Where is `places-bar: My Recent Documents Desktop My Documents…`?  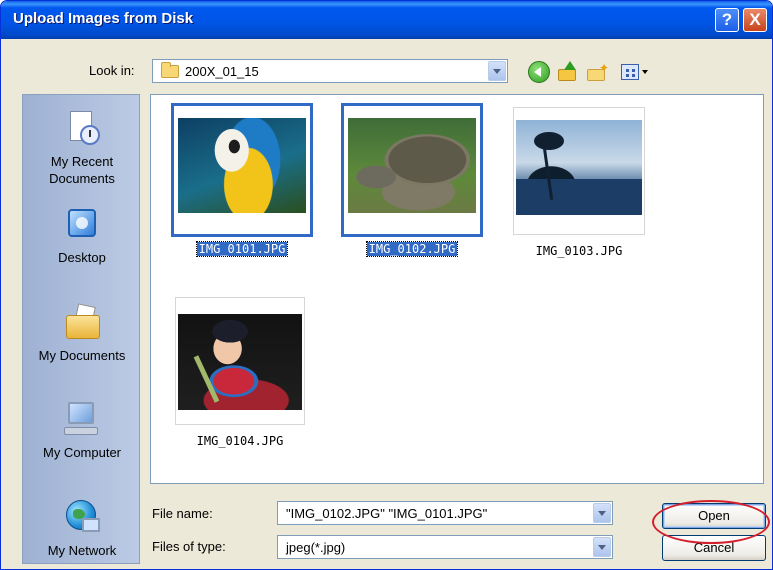 places-bar: My Recent Documents Desktop My Documents… is located at coordinates (81, 329).